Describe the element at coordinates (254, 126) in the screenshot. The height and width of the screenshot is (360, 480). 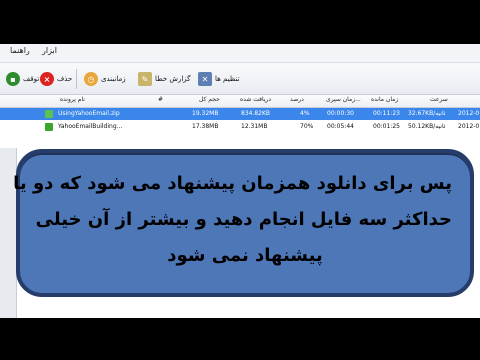
I see `file-received: 12.31MB` at that location.